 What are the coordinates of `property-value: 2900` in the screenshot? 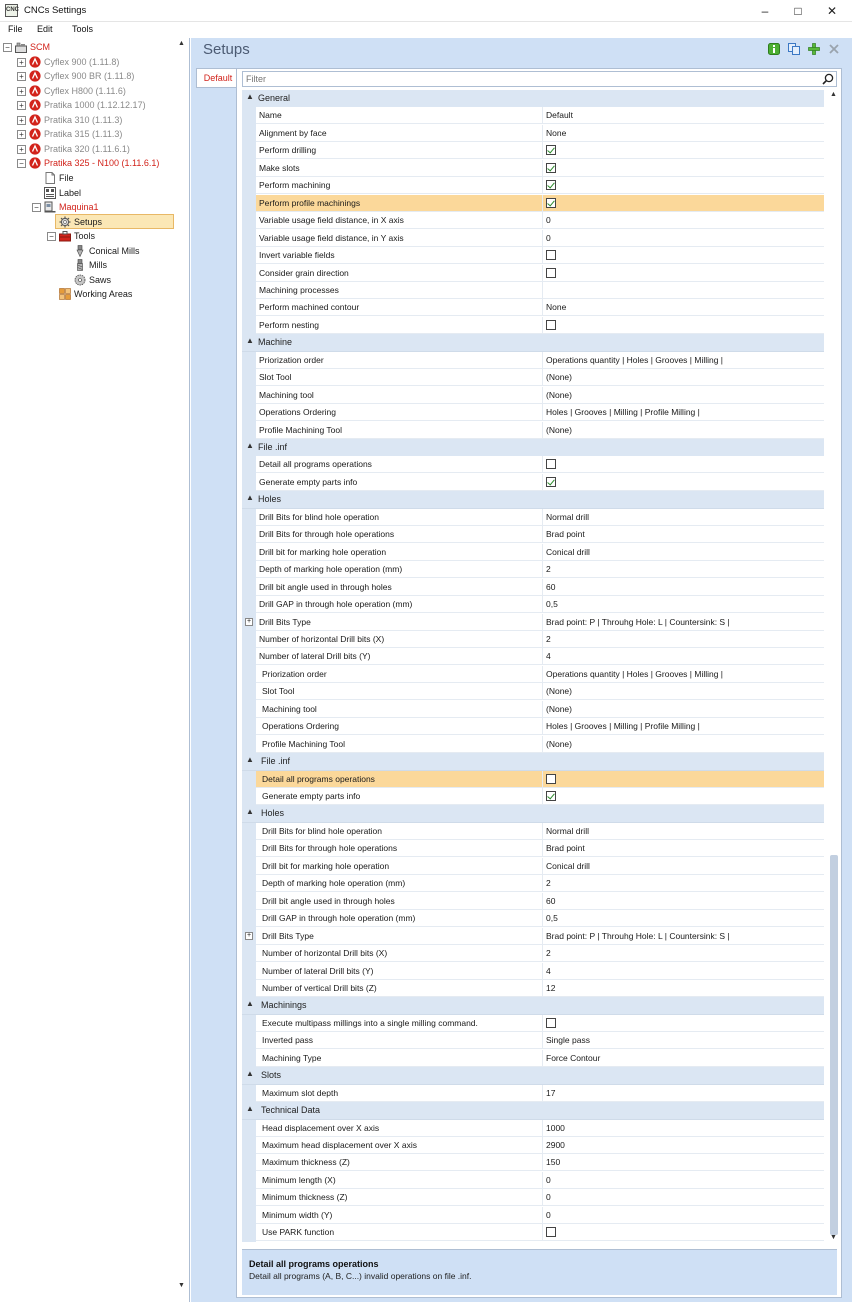 It's located at (683, 1145).